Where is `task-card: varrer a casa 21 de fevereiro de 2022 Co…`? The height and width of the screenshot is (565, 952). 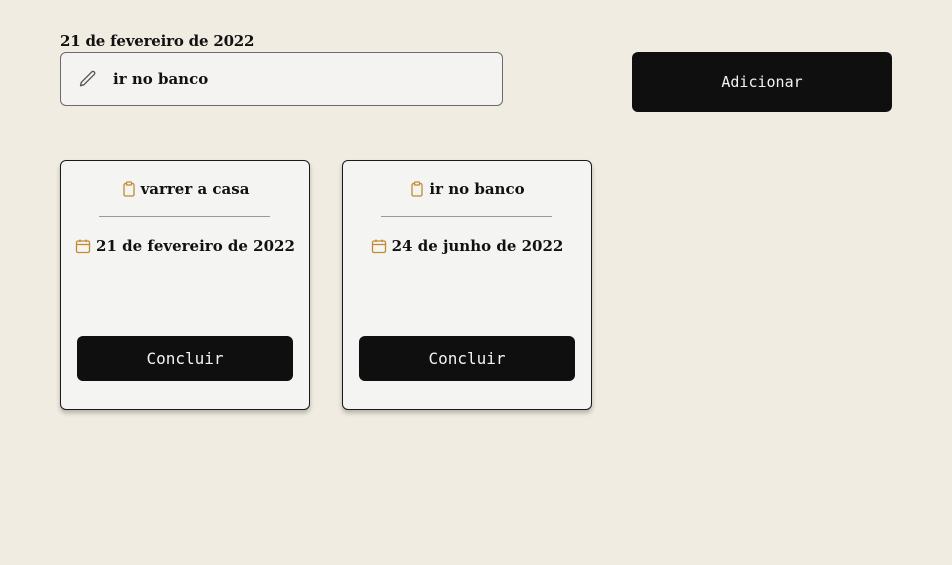 task-card: varrer a casa 21 de fevereiro de 2022 Co… is located at coordinates (185, 285).